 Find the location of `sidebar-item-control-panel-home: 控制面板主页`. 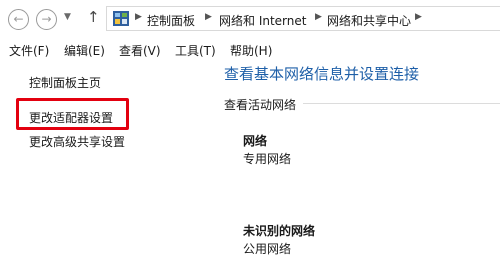

sidebar-item-control-panel-home: 控制面板主页 is located at coordinates (65, 82).